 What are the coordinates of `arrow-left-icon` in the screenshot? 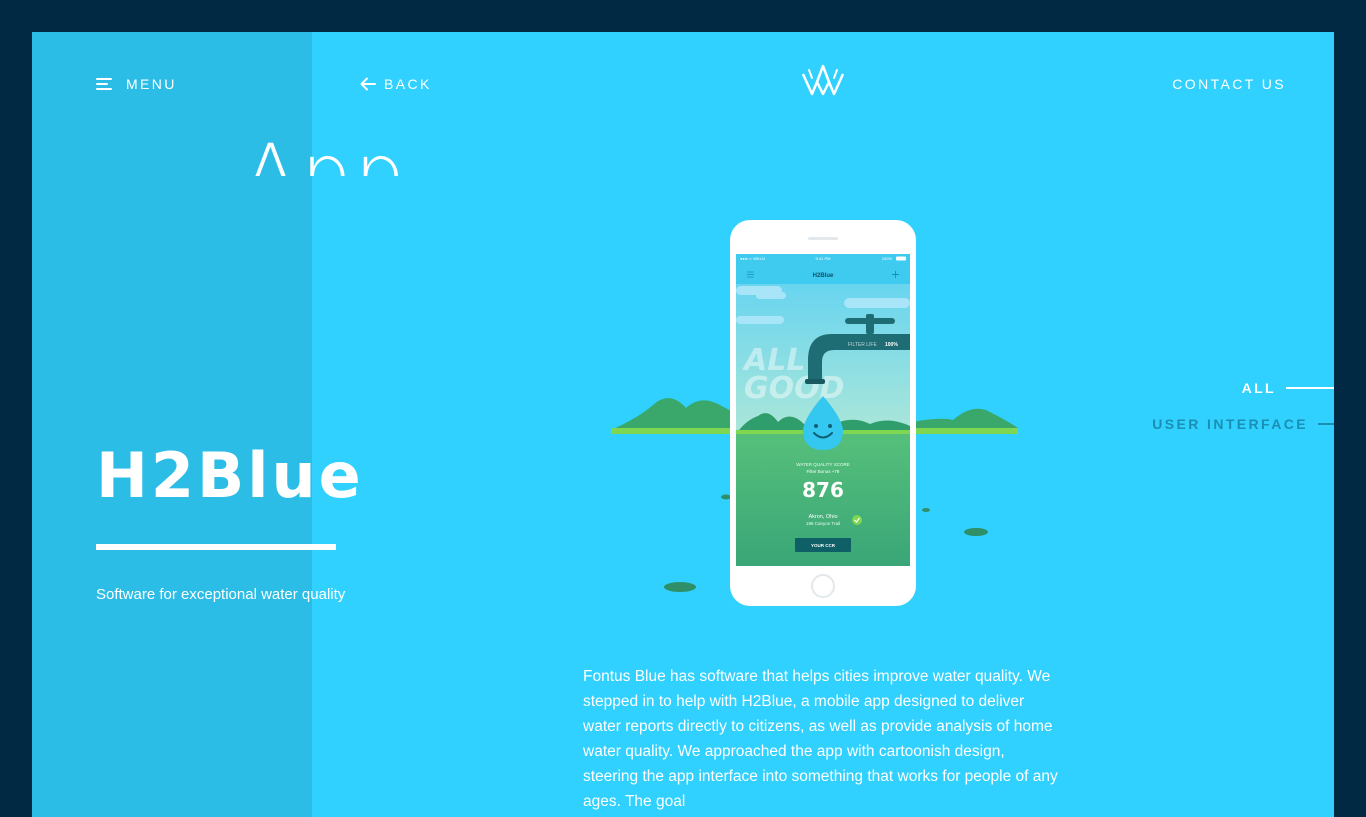 It's located at (368, 84).